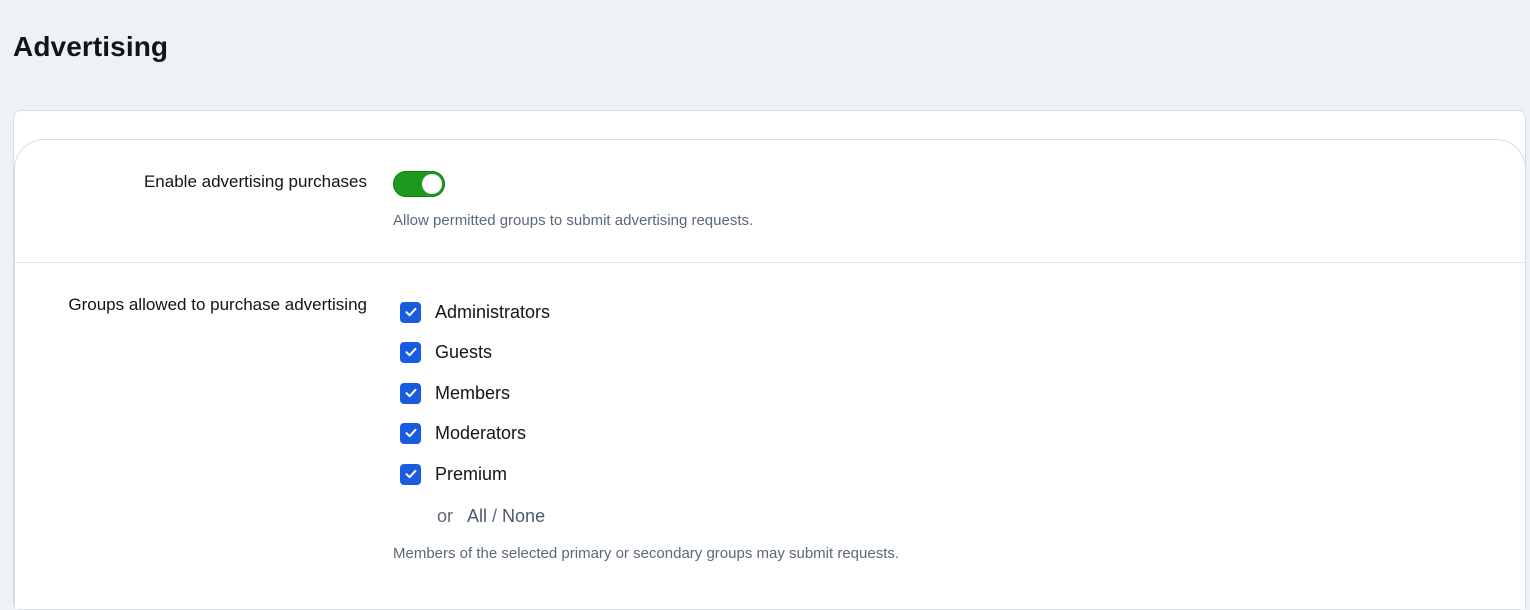 This screenshot has height=610, width=1530. What do you see at coordinates (91, 46) in the screenshot?
I see `page-title: Advertising` at bounding box center [91, 46].